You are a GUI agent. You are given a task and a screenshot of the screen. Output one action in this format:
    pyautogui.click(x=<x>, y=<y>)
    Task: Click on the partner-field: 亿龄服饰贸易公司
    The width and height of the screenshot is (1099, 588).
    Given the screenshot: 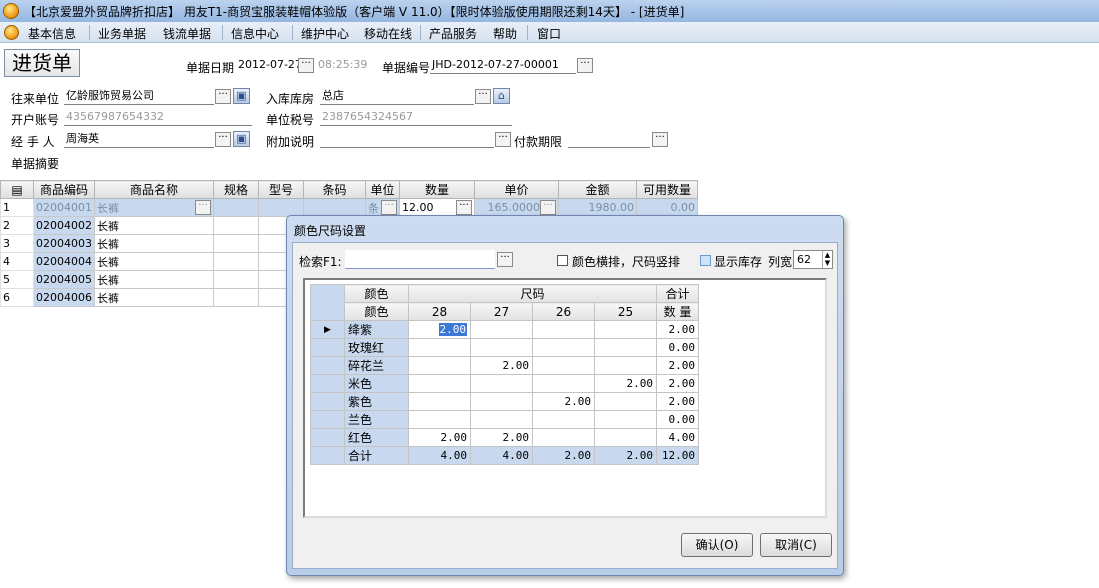 What is the action you would take?
    pyautogui.click(x=139, y=96)
    